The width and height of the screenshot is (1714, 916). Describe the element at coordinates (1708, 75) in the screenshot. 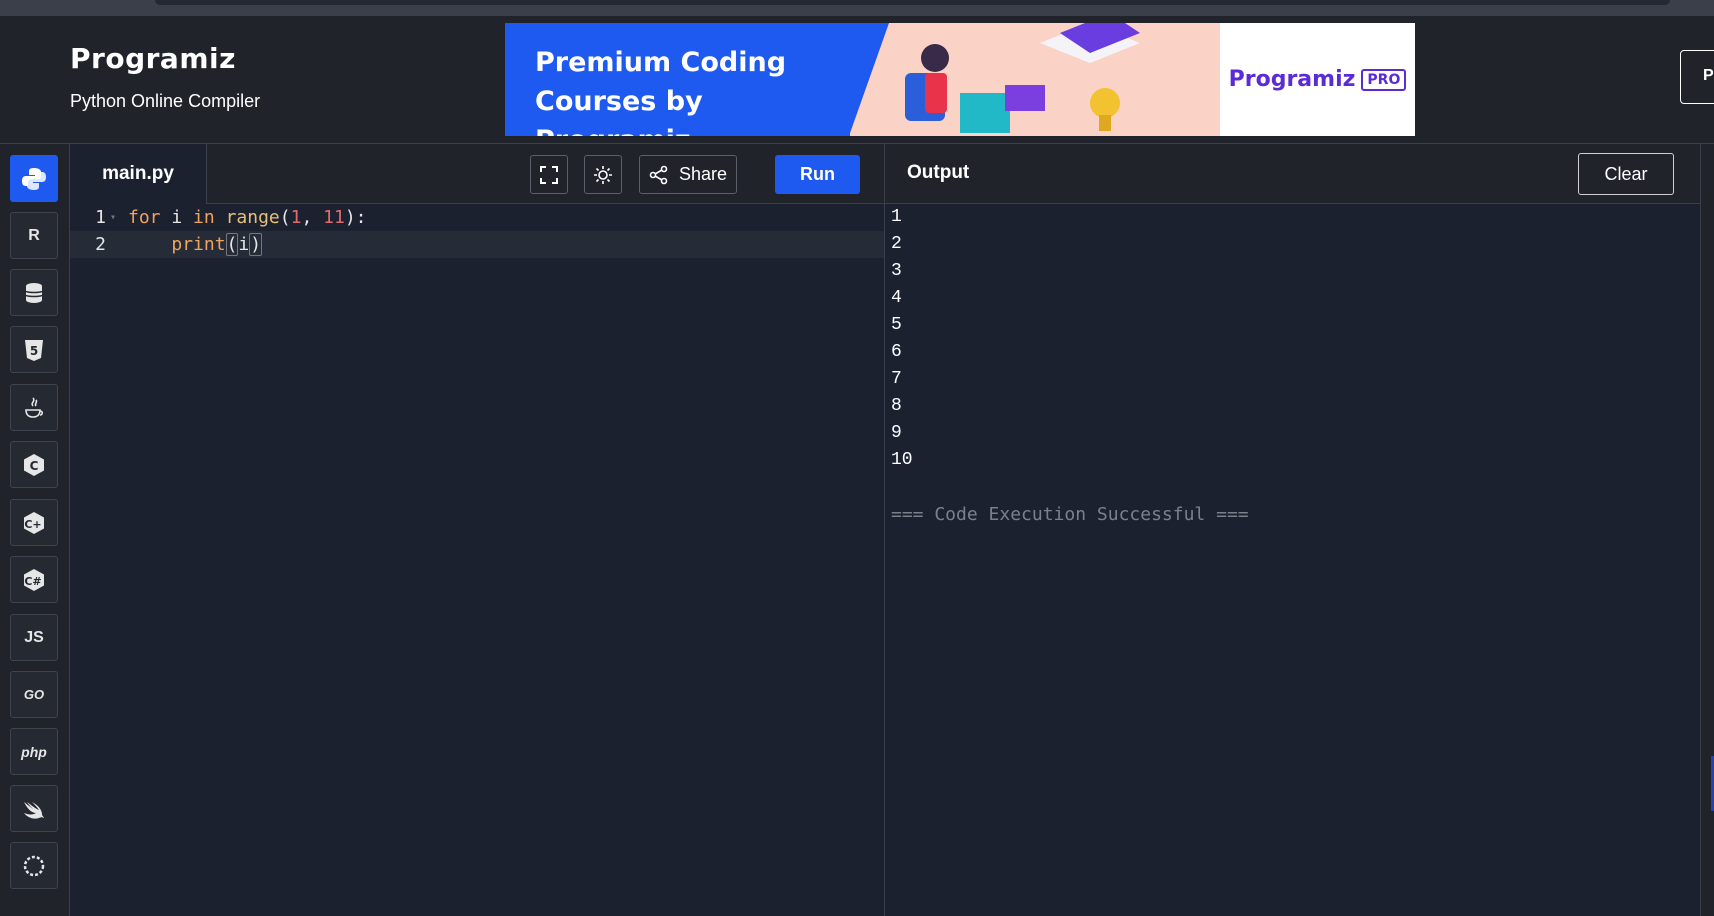

I see `header-edge-label: P` at that location.